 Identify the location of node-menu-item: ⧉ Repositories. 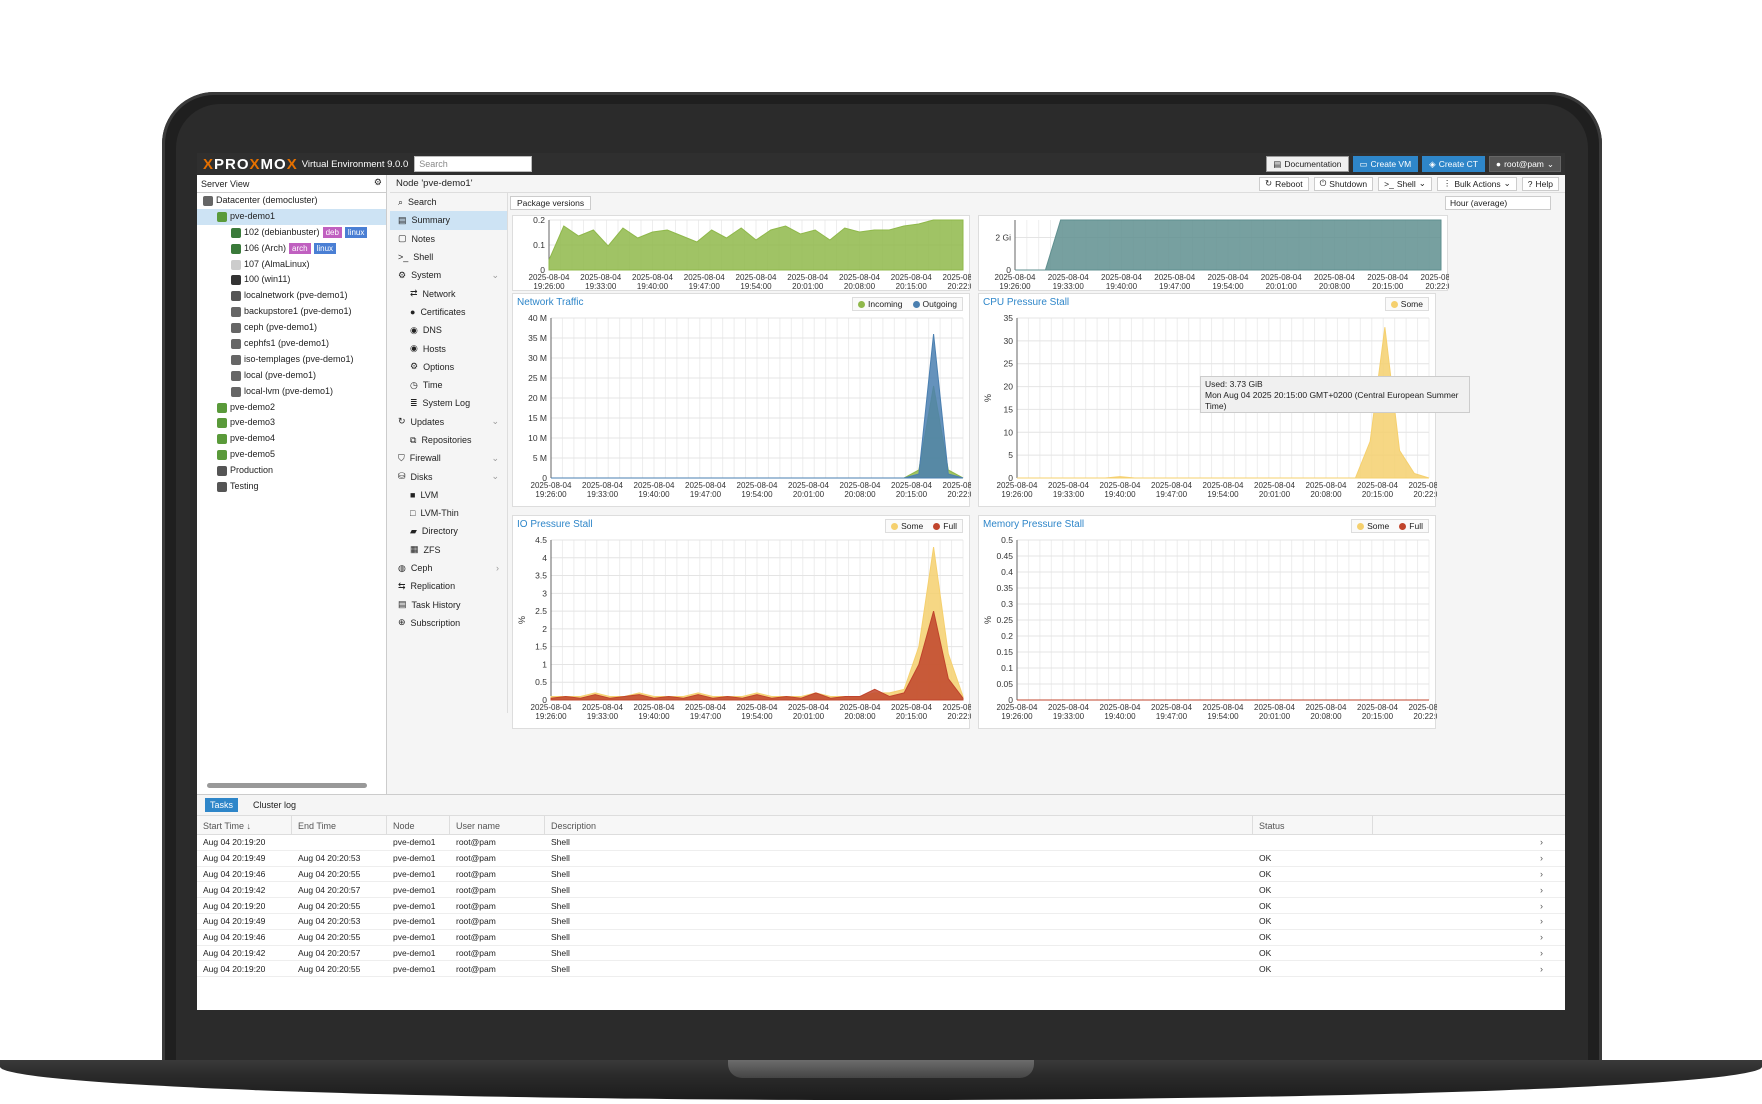
(448, 440).